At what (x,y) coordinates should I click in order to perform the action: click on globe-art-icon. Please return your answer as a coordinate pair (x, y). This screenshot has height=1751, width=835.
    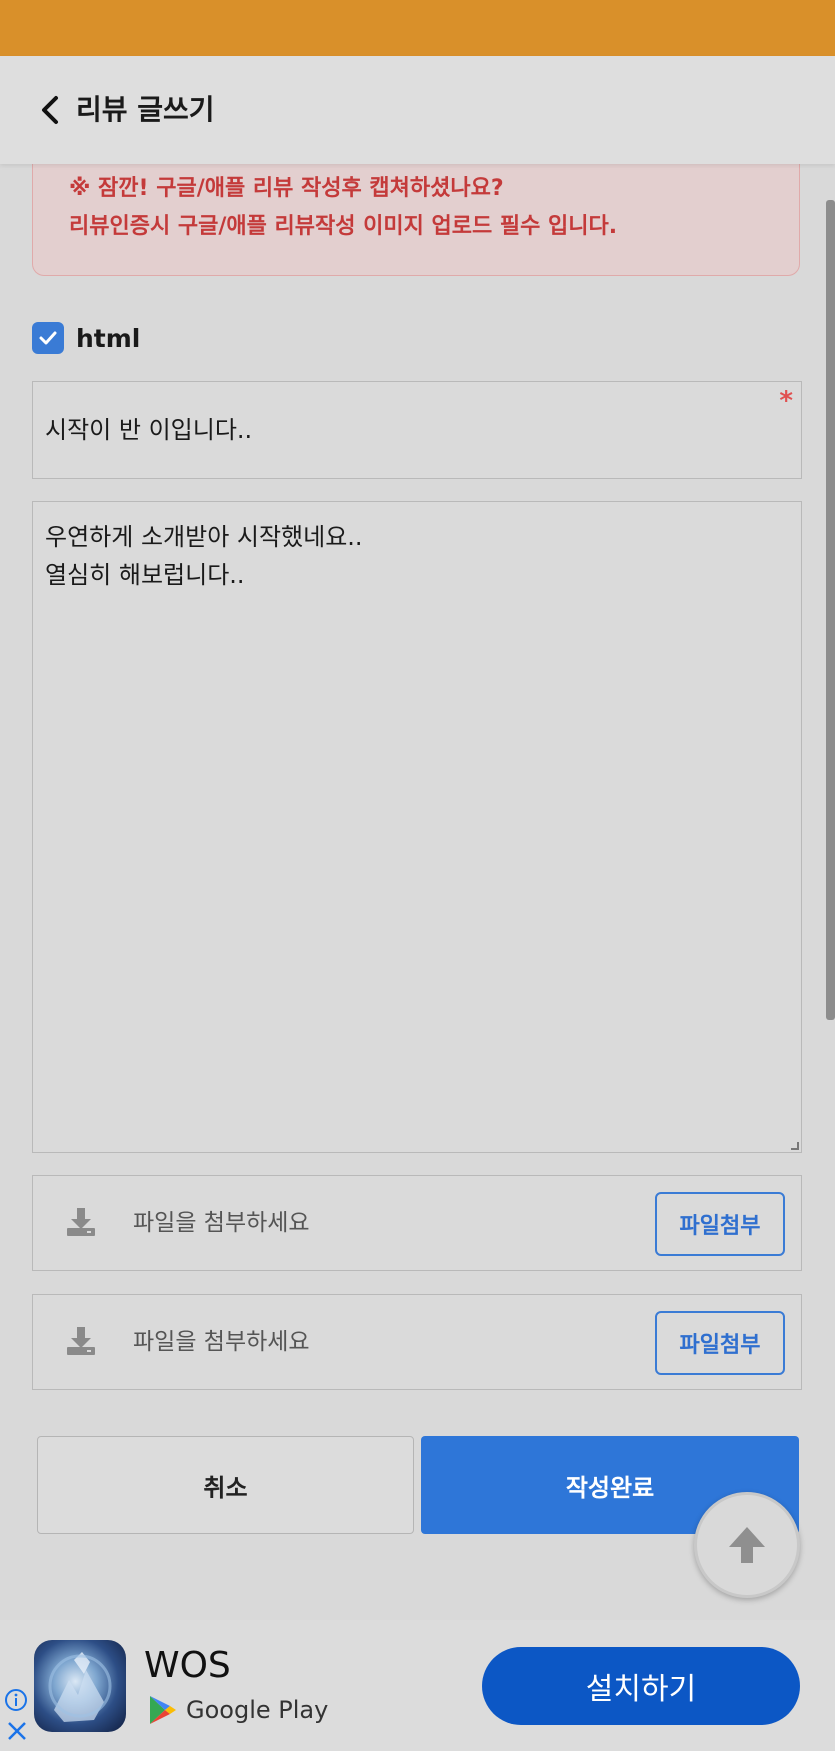
    Looking at the image, I should click on (80, 1687).